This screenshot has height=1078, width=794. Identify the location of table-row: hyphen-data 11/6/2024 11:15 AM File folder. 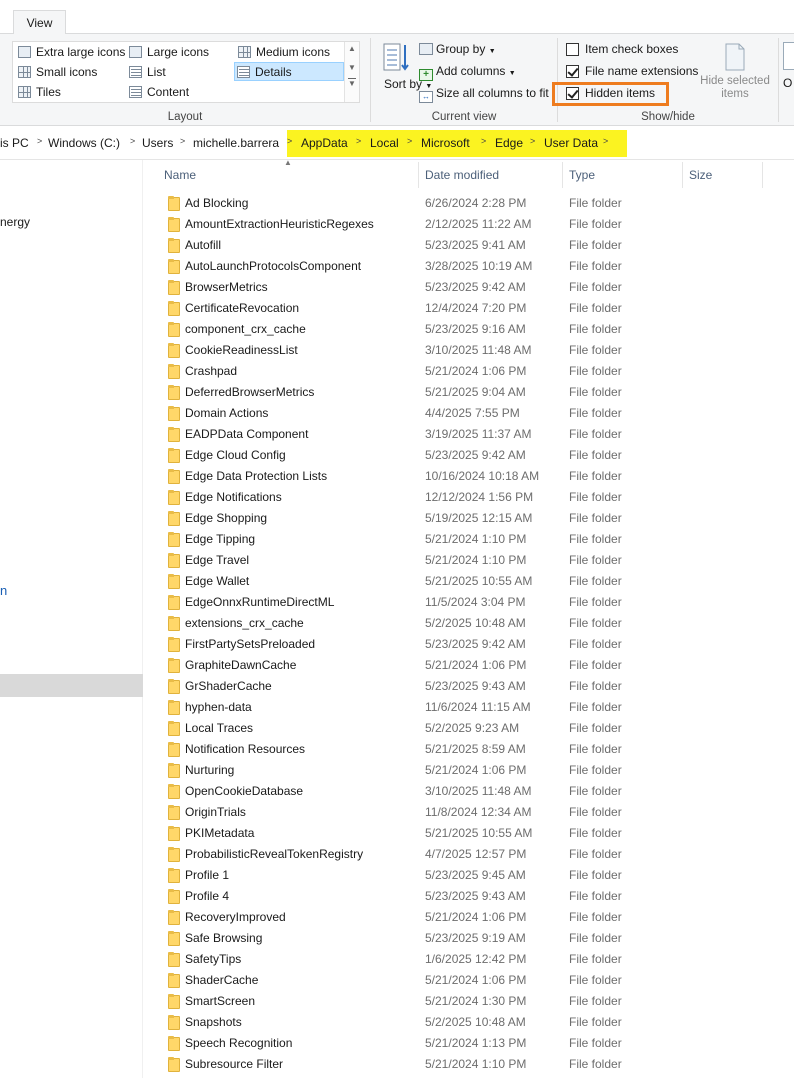
(474, 707).